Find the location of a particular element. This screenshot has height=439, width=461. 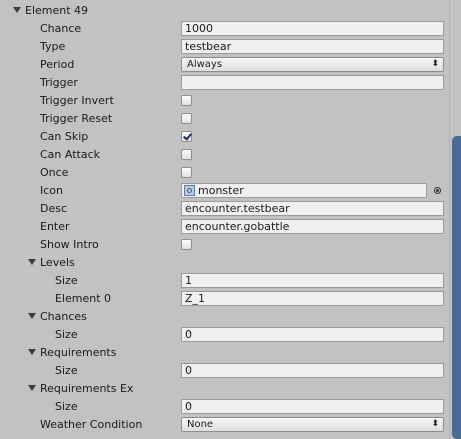

chance-row: Chance 1000 is located at coordinates (224, 29).